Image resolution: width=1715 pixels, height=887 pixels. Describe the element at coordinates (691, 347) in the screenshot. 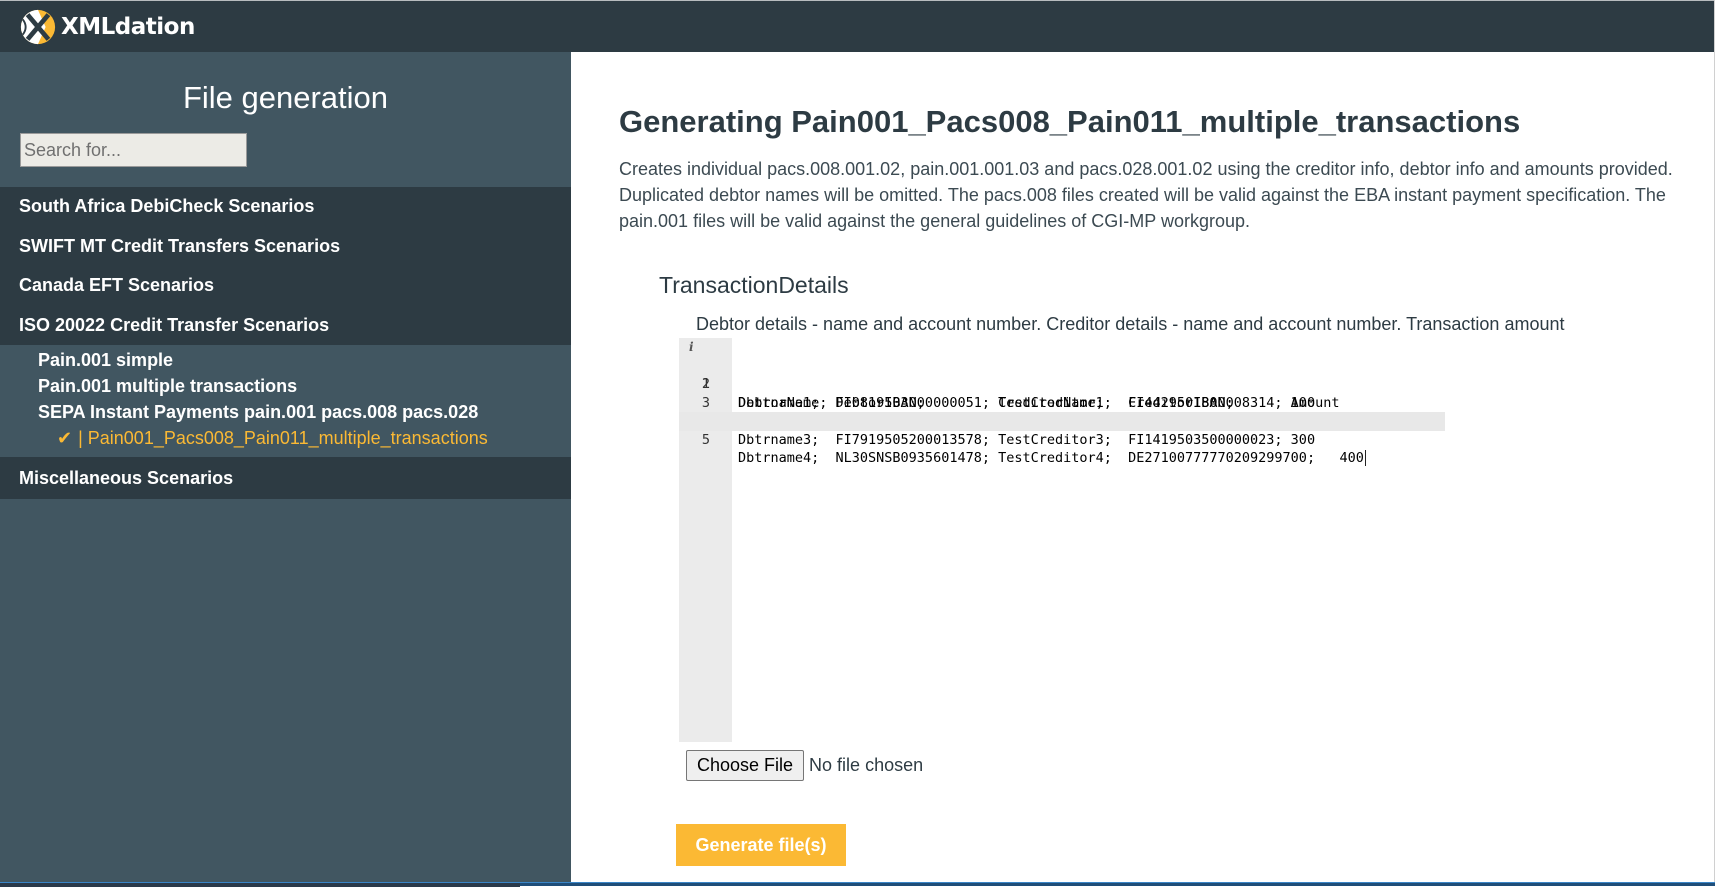

I see `info-icon: i` at that location.